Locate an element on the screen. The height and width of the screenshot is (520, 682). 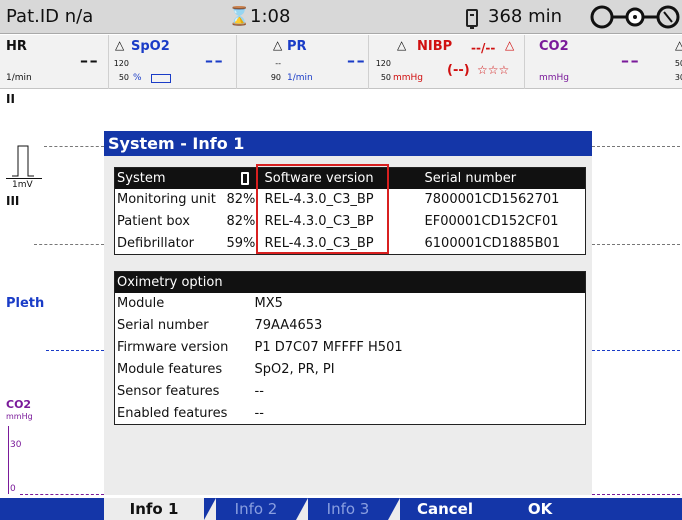
co2-high-limit: 50 is located at coordinates (678, 63).